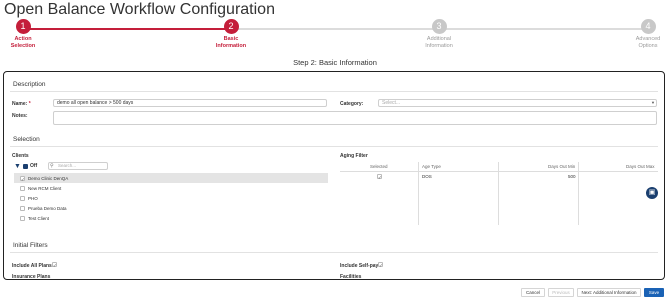 Image resolution: width=670 pixels, height=297 pixels. Describe the element at coordinates (380, 265) in the screenshot. I see `include-self-pay-checkbox: ✓` at that location.